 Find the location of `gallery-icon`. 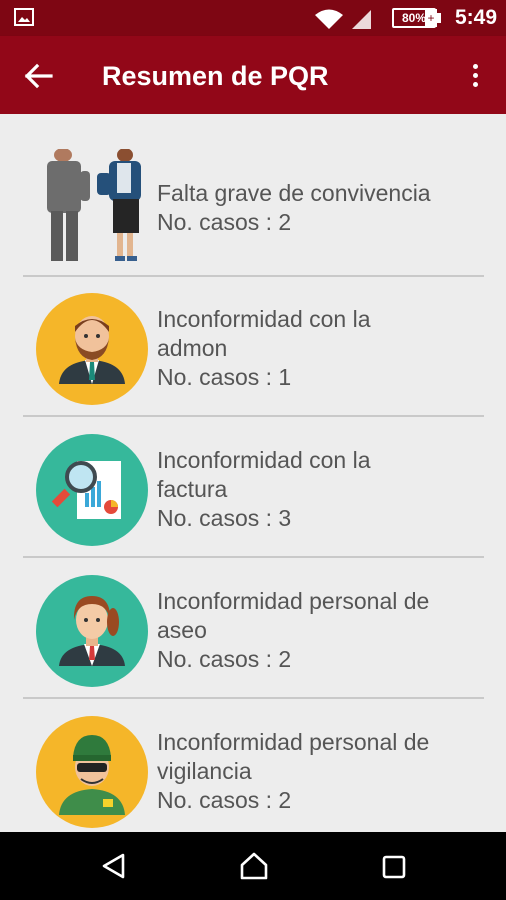

gallery-icon is located at coordinates (24, 17).